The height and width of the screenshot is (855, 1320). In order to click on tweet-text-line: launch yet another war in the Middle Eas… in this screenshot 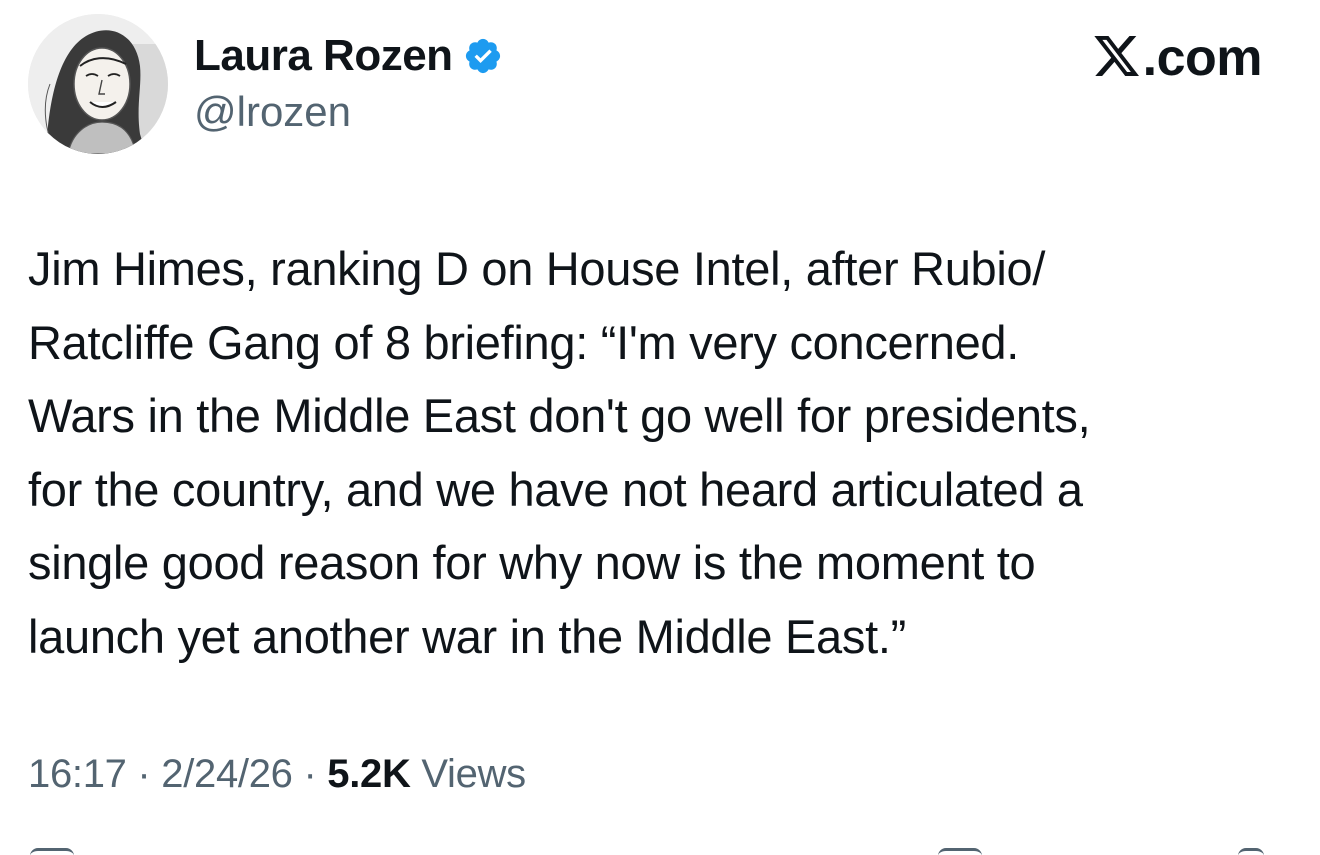, I will do `click(467, 636)`.